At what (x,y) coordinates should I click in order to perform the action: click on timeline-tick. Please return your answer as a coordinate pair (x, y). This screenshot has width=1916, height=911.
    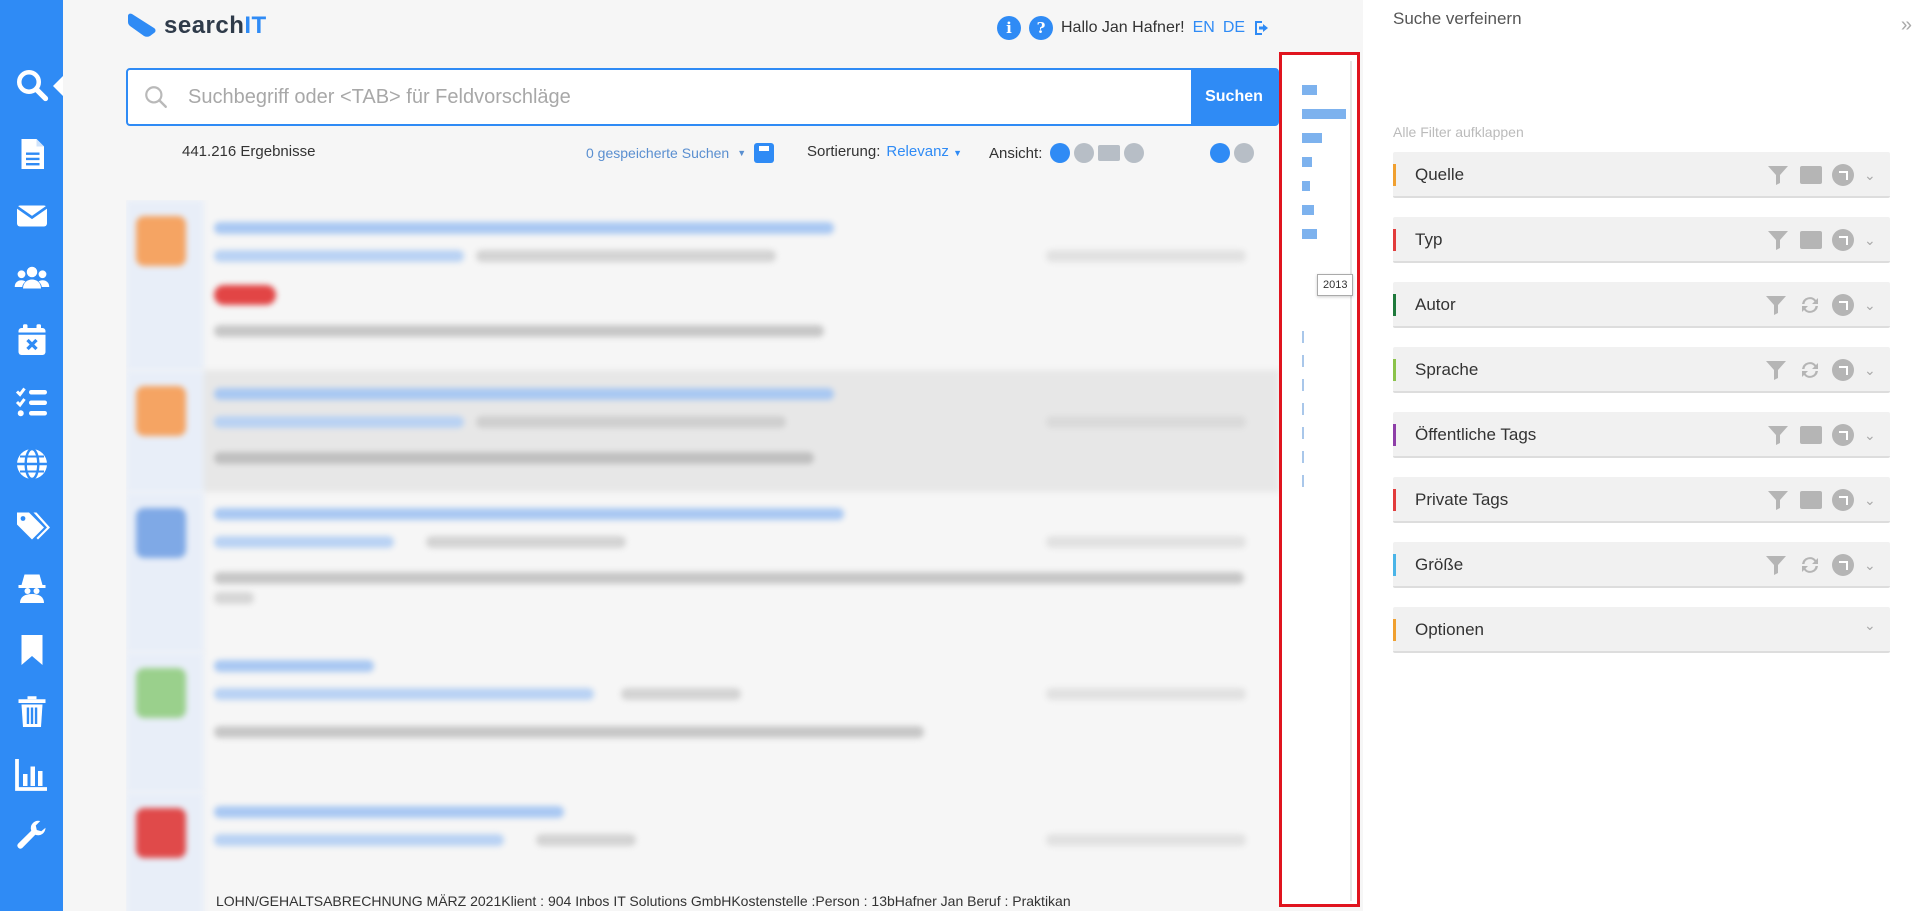
    Looking at the image, I should click on (1303, 481).